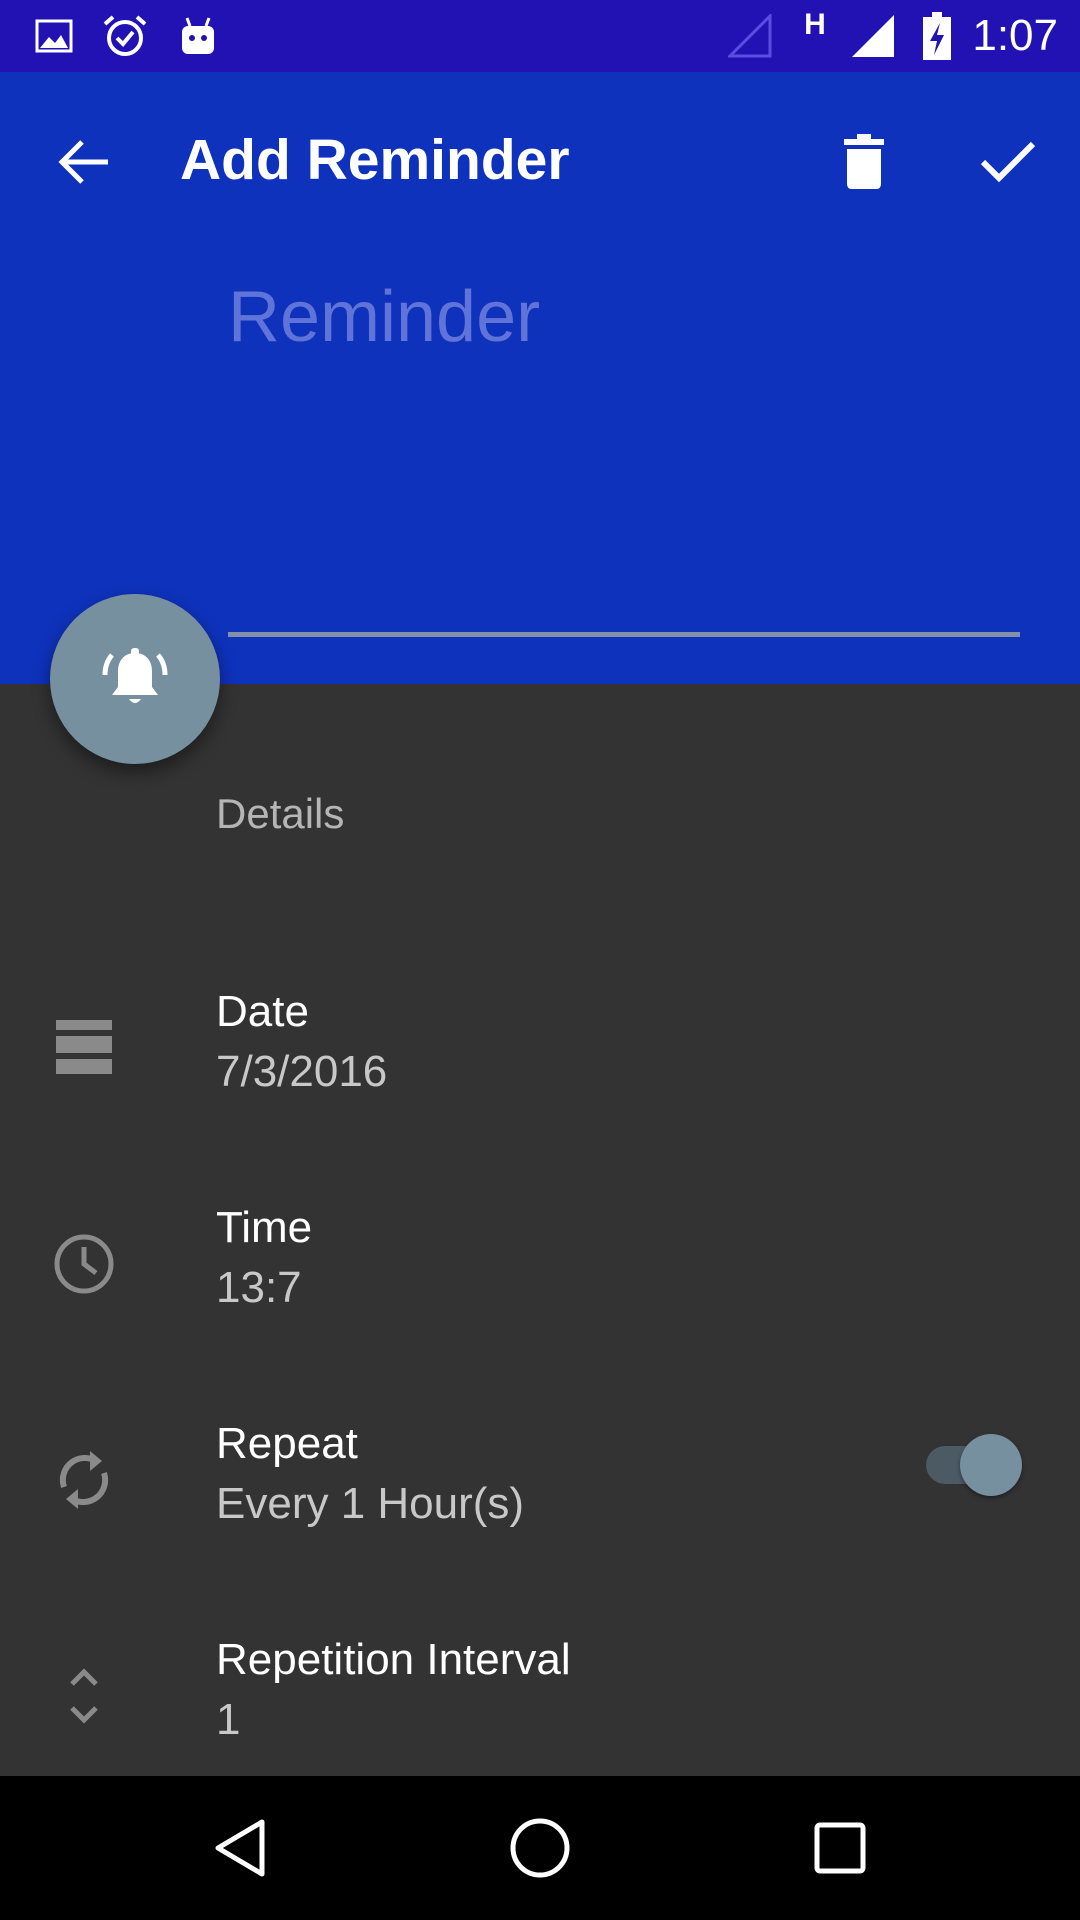 The width and height of the screenshot is (1080, 1920). What do you see at coordinates (370, 1503) in the screenshot?
I see `repeat-value: Every 1 Hour(s)` at bounding box center [370, 1503].